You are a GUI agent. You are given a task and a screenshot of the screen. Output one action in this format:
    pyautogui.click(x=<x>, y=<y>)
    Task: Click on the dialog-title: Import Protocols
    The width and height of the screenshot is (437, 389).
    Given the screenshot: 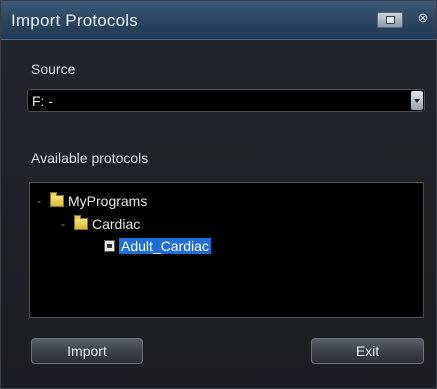 What is the action you would take?
    pyautogui.click(x=74, y=20)
    